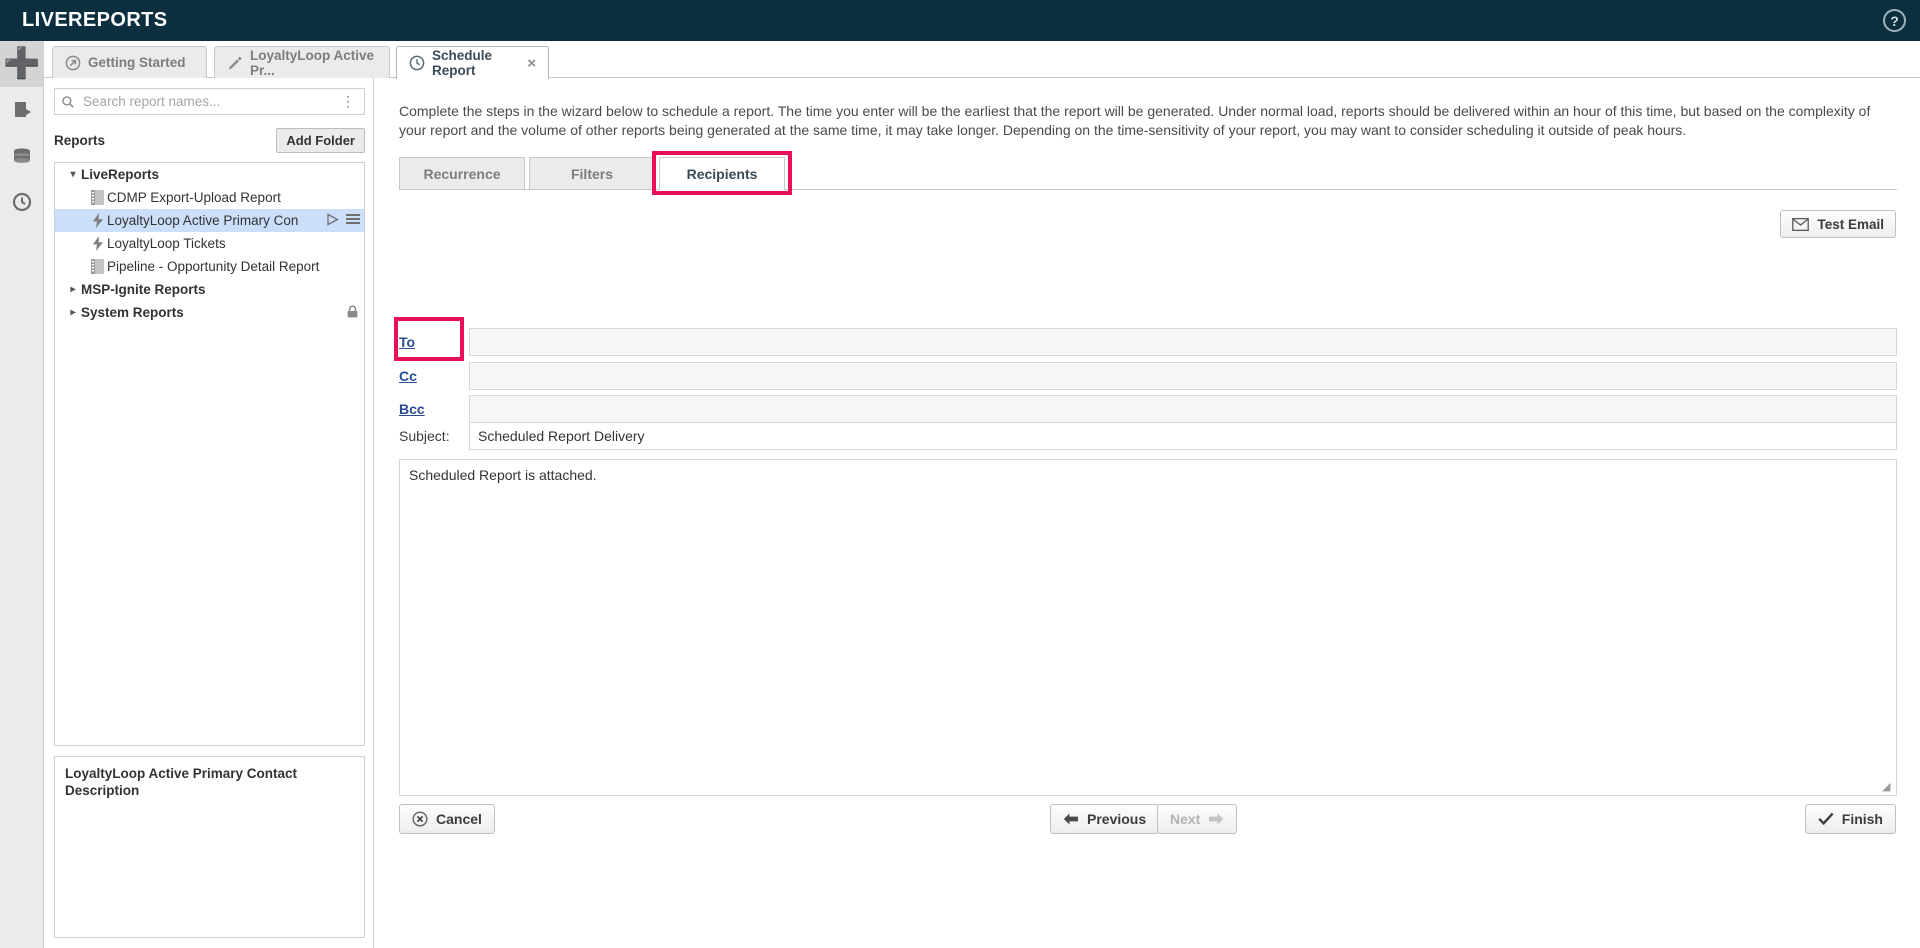 The height and width of the screenshot is (948, 1920). What do you see at coordinates (343, 220) in the screenshot?
I see `tree-row-actions` at bounding box center [343, 220].